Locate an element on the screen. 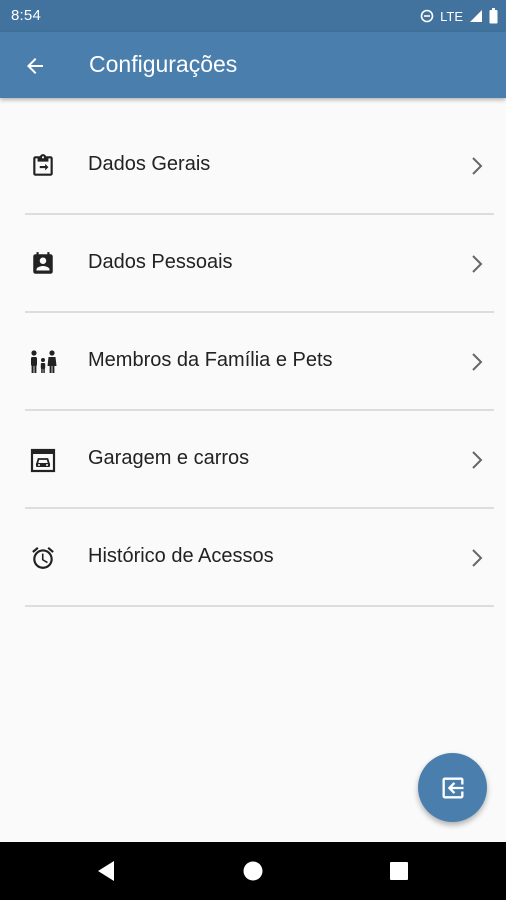  network-type: LTE is located at coordinates (451, 16).